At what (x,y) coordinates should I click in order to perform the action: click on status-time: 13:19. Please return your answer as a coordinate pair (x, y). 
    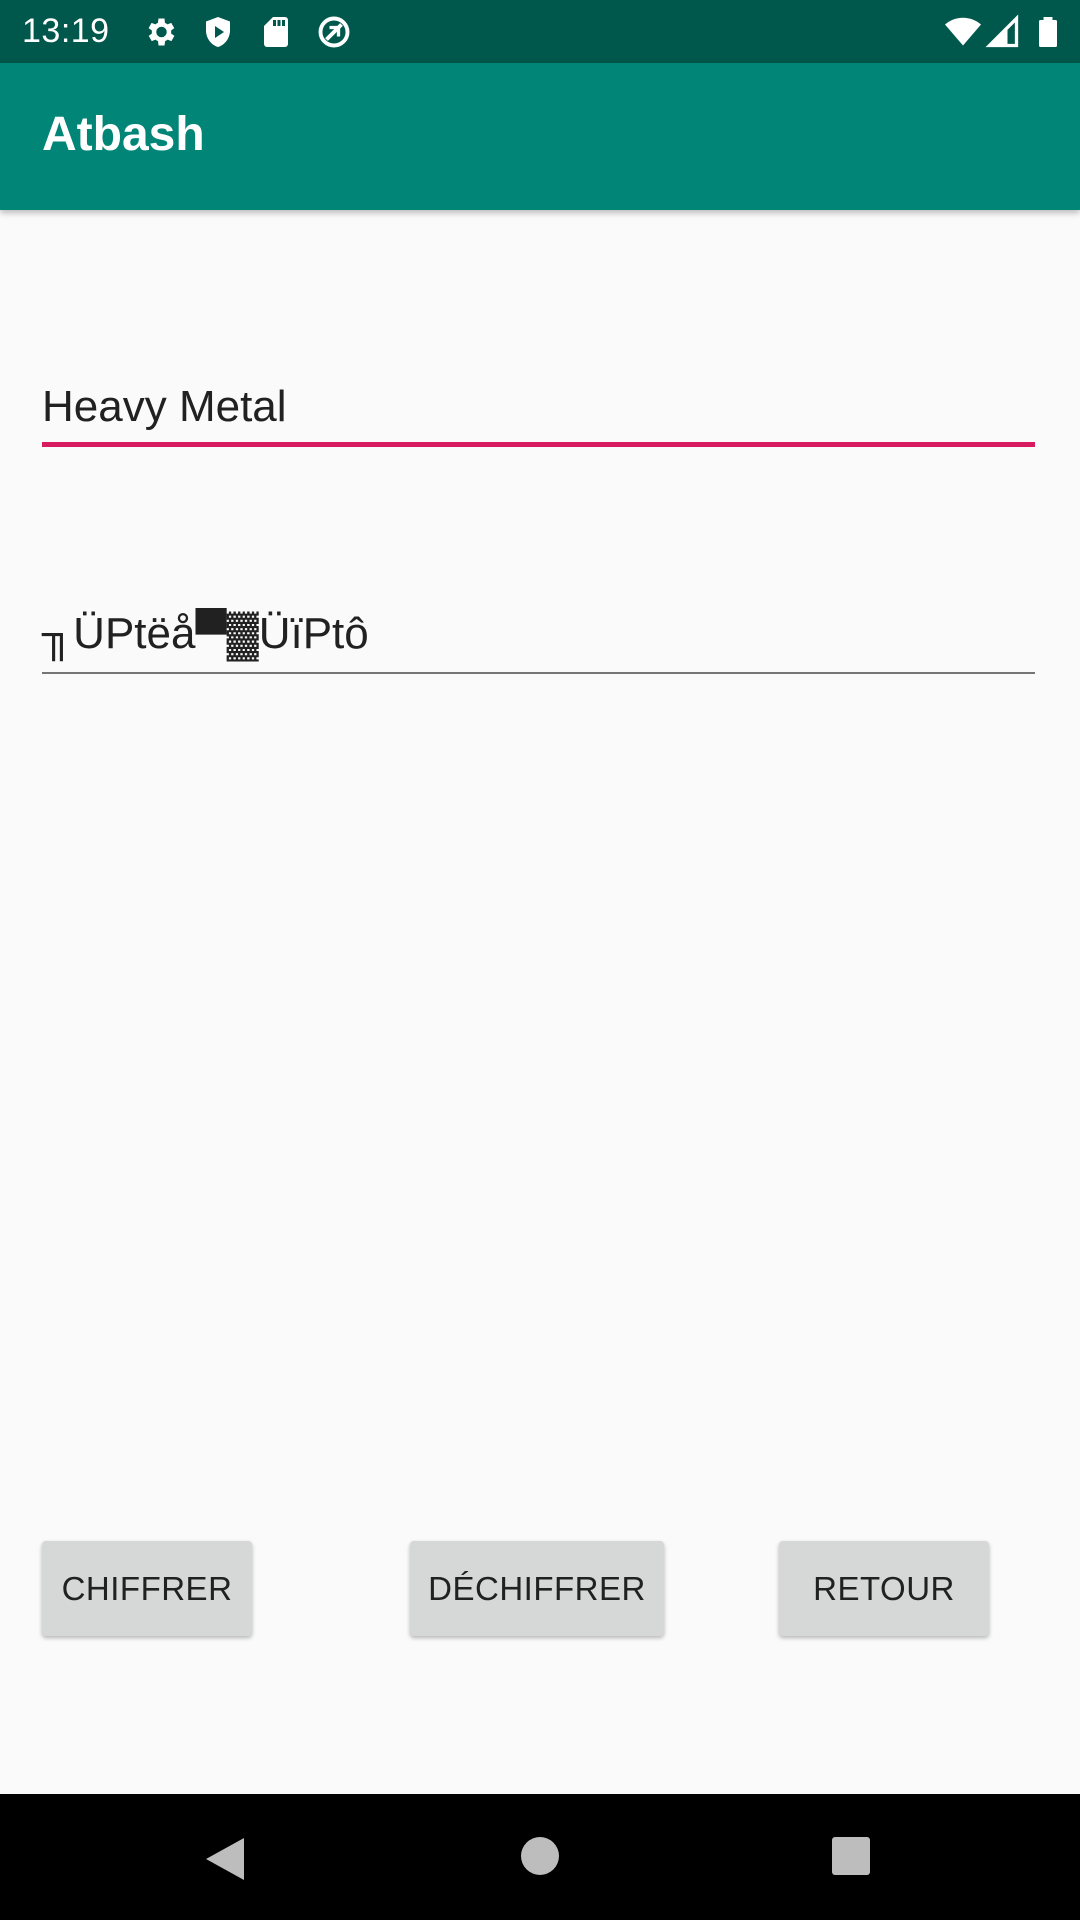
    Looking at the image, I should click on (66, 31).